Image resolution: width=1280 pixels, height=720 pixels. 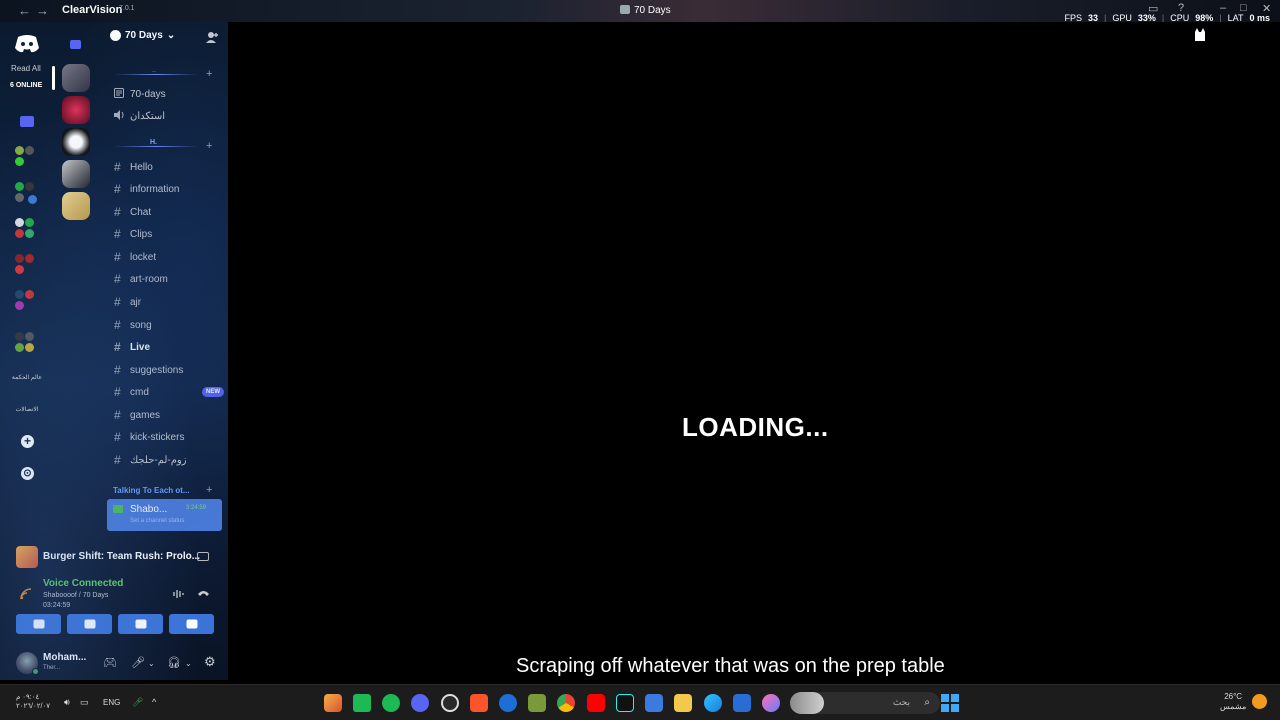 What do you see at coordinates (67, 702) in the screenshot?
I see `volume-icon: 🔊︎` at bounding box center [67, 702].